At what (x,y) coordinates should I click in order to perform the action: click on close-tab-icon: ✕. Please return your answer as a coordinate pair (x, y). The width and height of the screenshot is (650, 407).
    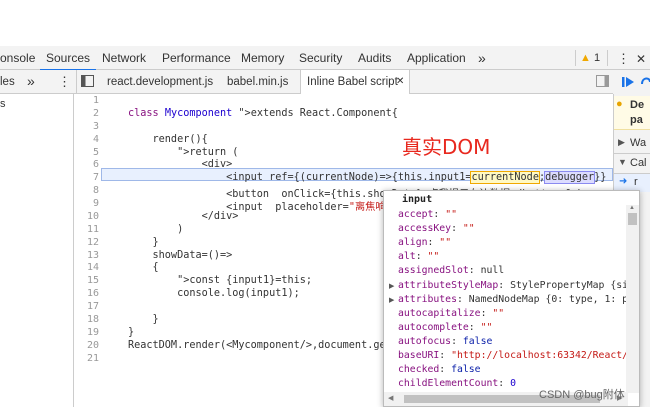
    Looking at the image, I should click on (400, 82).